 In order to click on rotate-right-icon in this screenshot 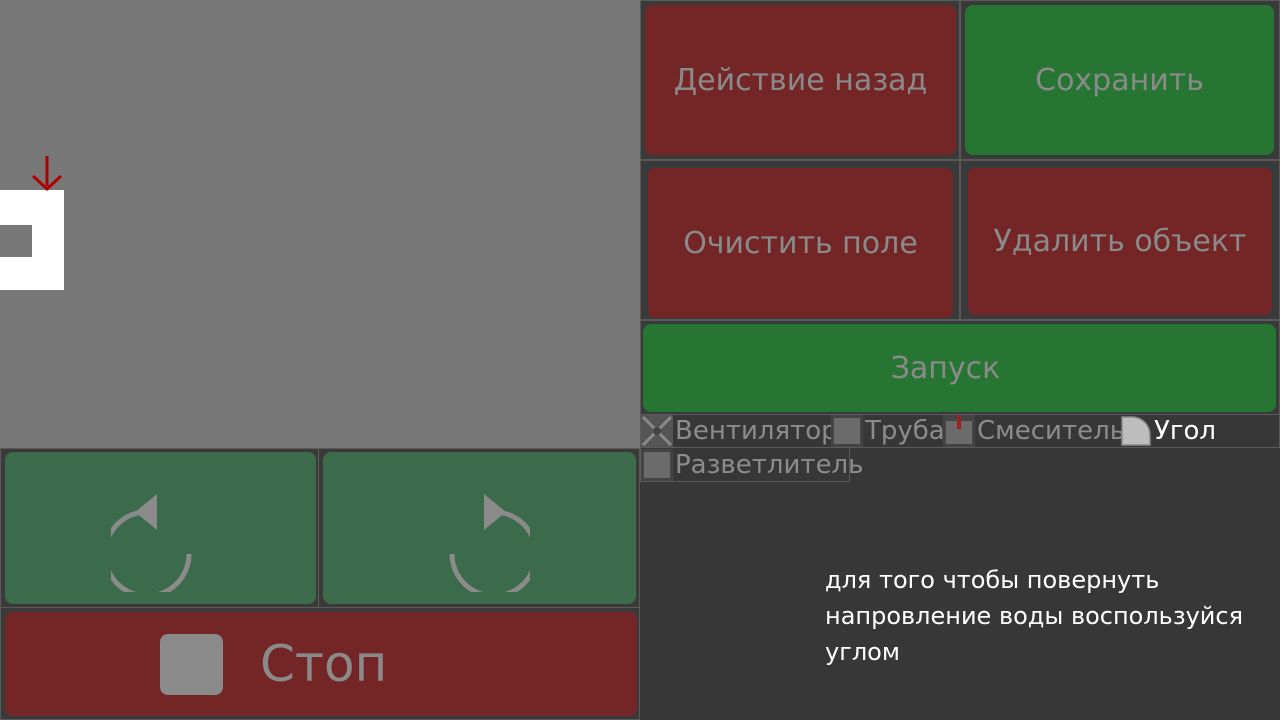, I will do `click(489, 543)`.